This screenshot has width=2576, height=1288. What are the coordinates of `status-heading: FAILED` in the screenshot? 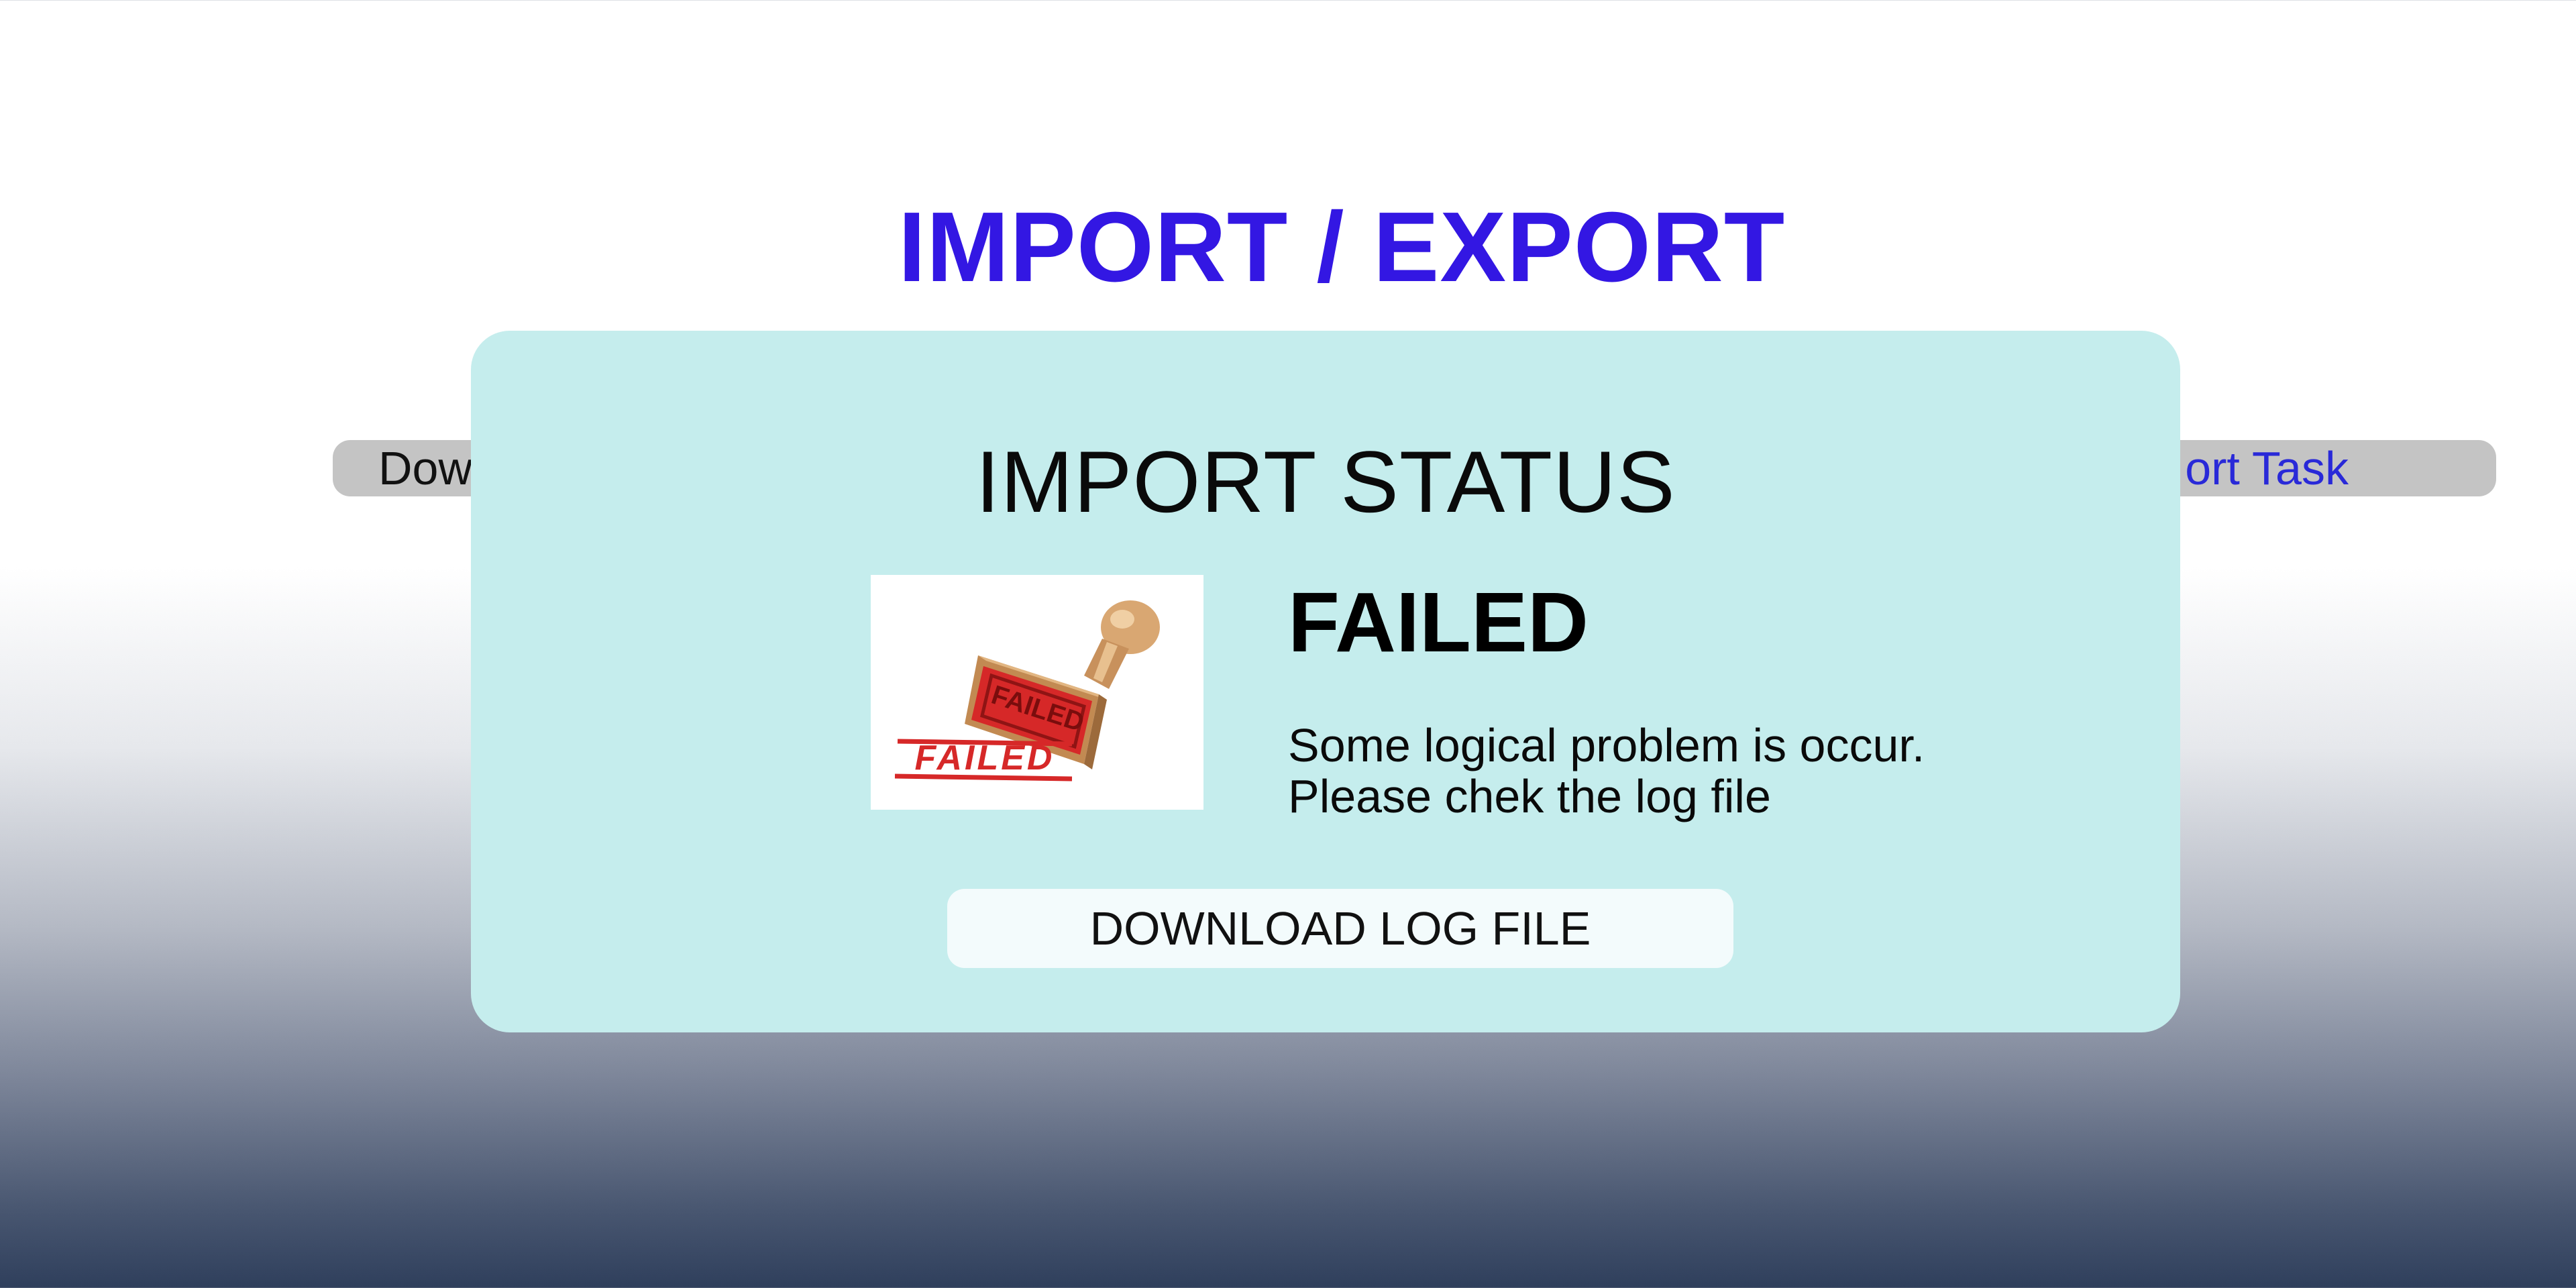 It's located at (1438, 622).